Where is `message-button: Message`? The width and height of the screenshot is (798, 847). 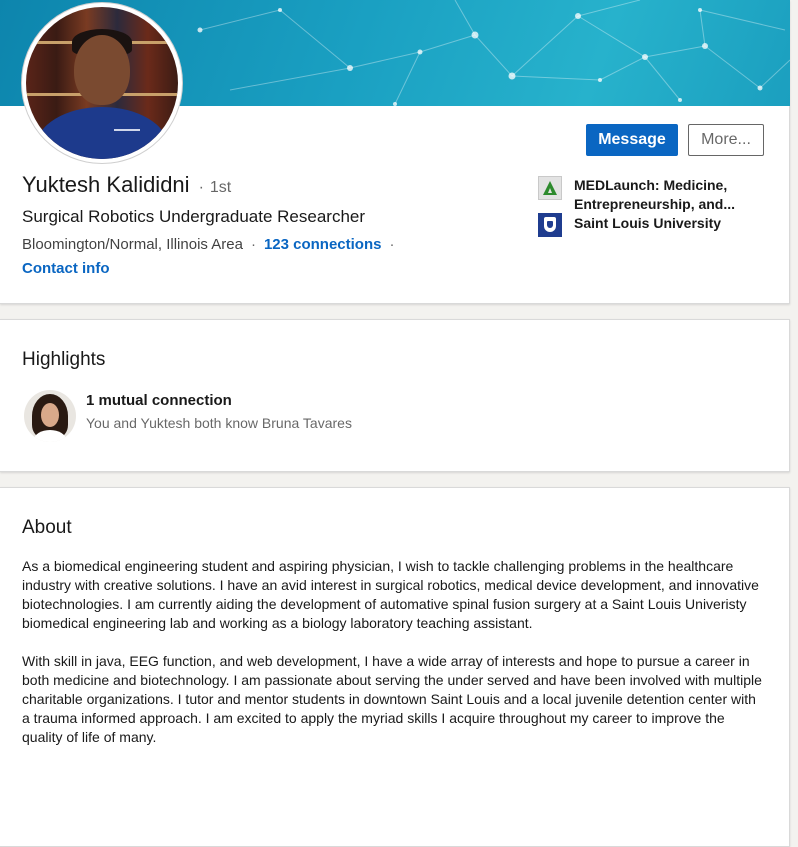
message-button: Message is located at coordinates (632, 140).